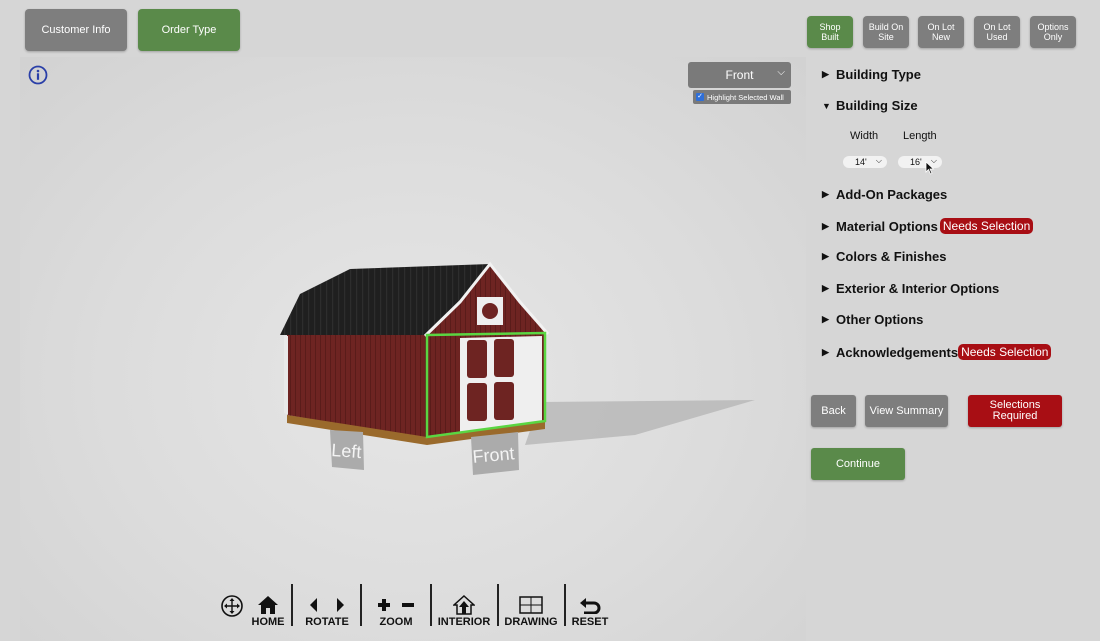 The height and width of the screenshot is (641, 1100). What do you see at coordinates (861, 162) in the screenshot?
I see `width-select-value: 14'` at bounding box center [861, 162].